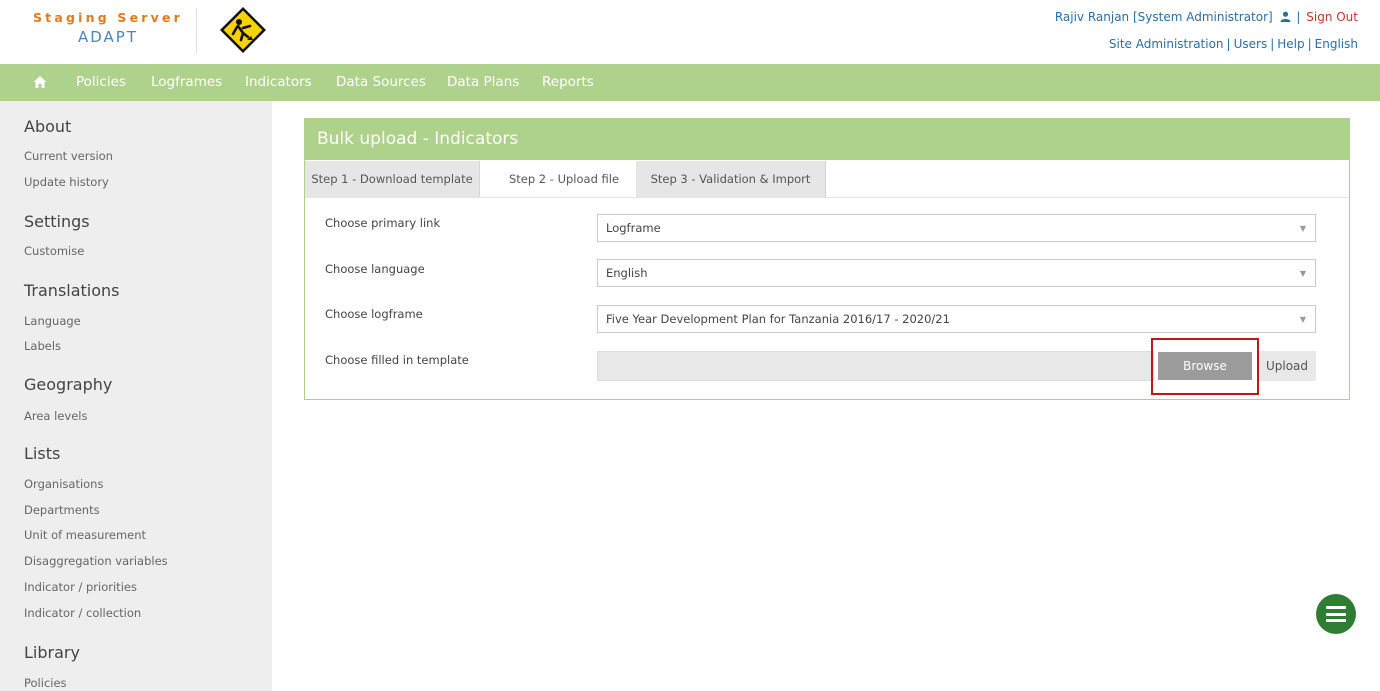 The width and height of the screenshot is (1380, 691). I want to click on help-link: Help, so click(1290, 44).